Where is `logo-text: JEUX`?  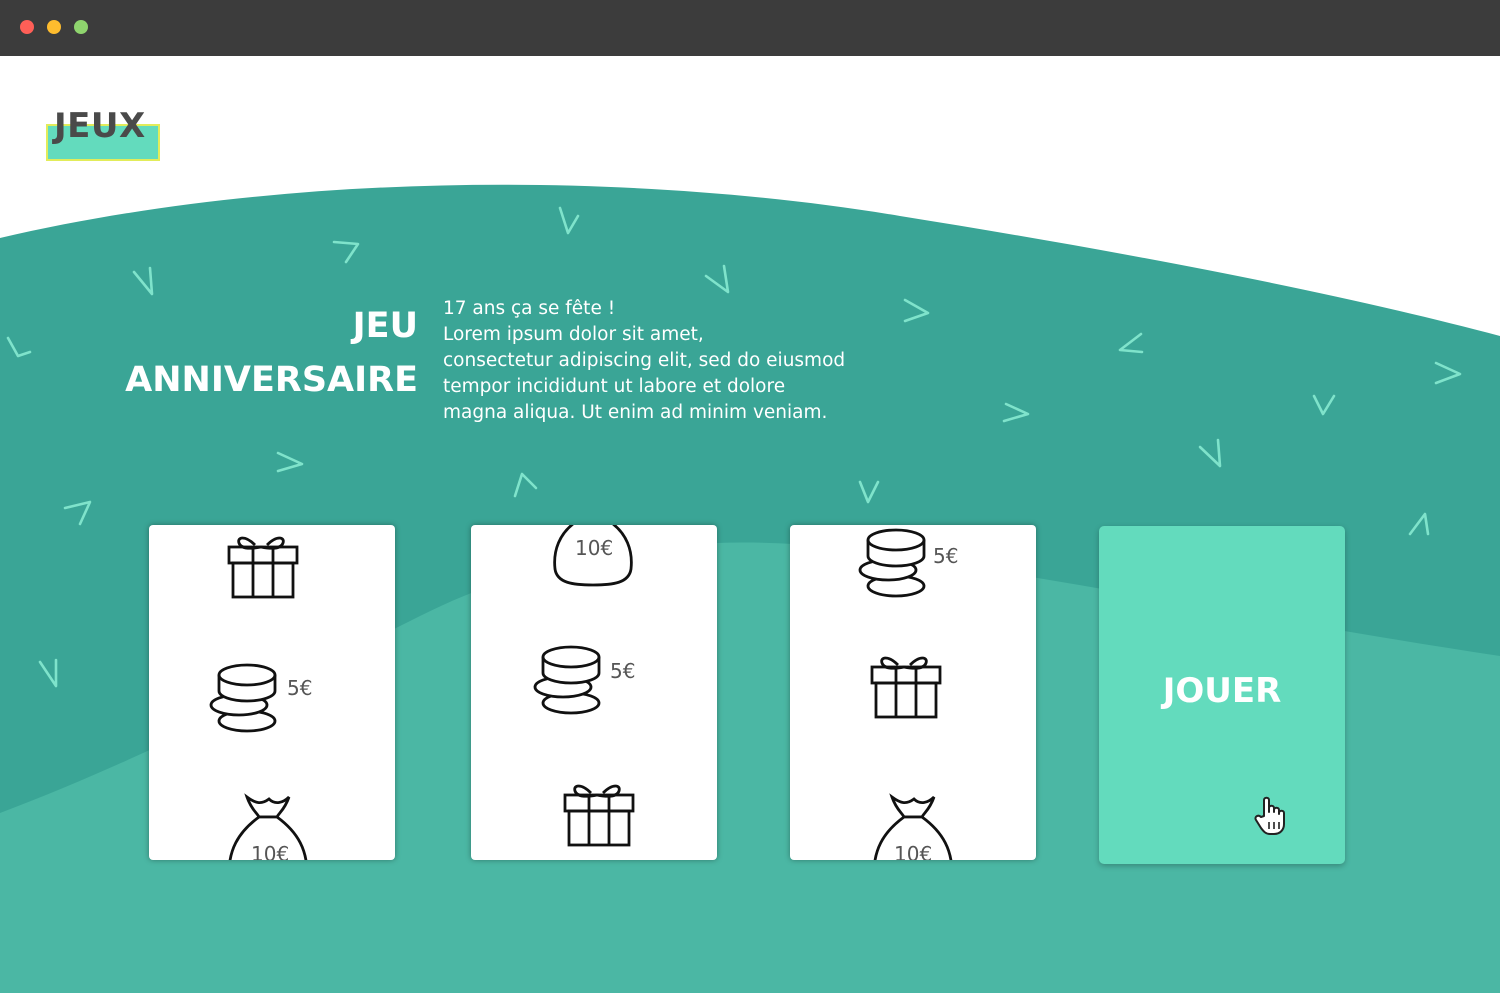 logo-text: JEUX is located at coordinates (100, 126).